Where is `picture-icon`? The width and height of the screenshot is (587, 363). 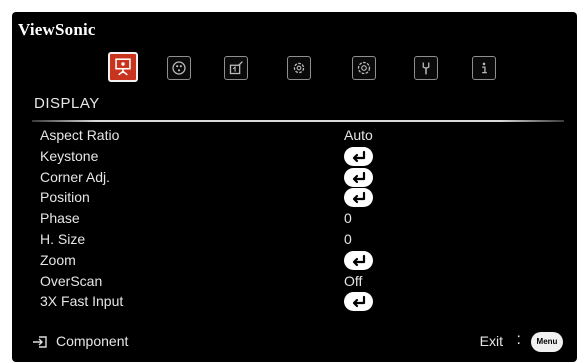
picture-icon is located at coordinates (179, 68).